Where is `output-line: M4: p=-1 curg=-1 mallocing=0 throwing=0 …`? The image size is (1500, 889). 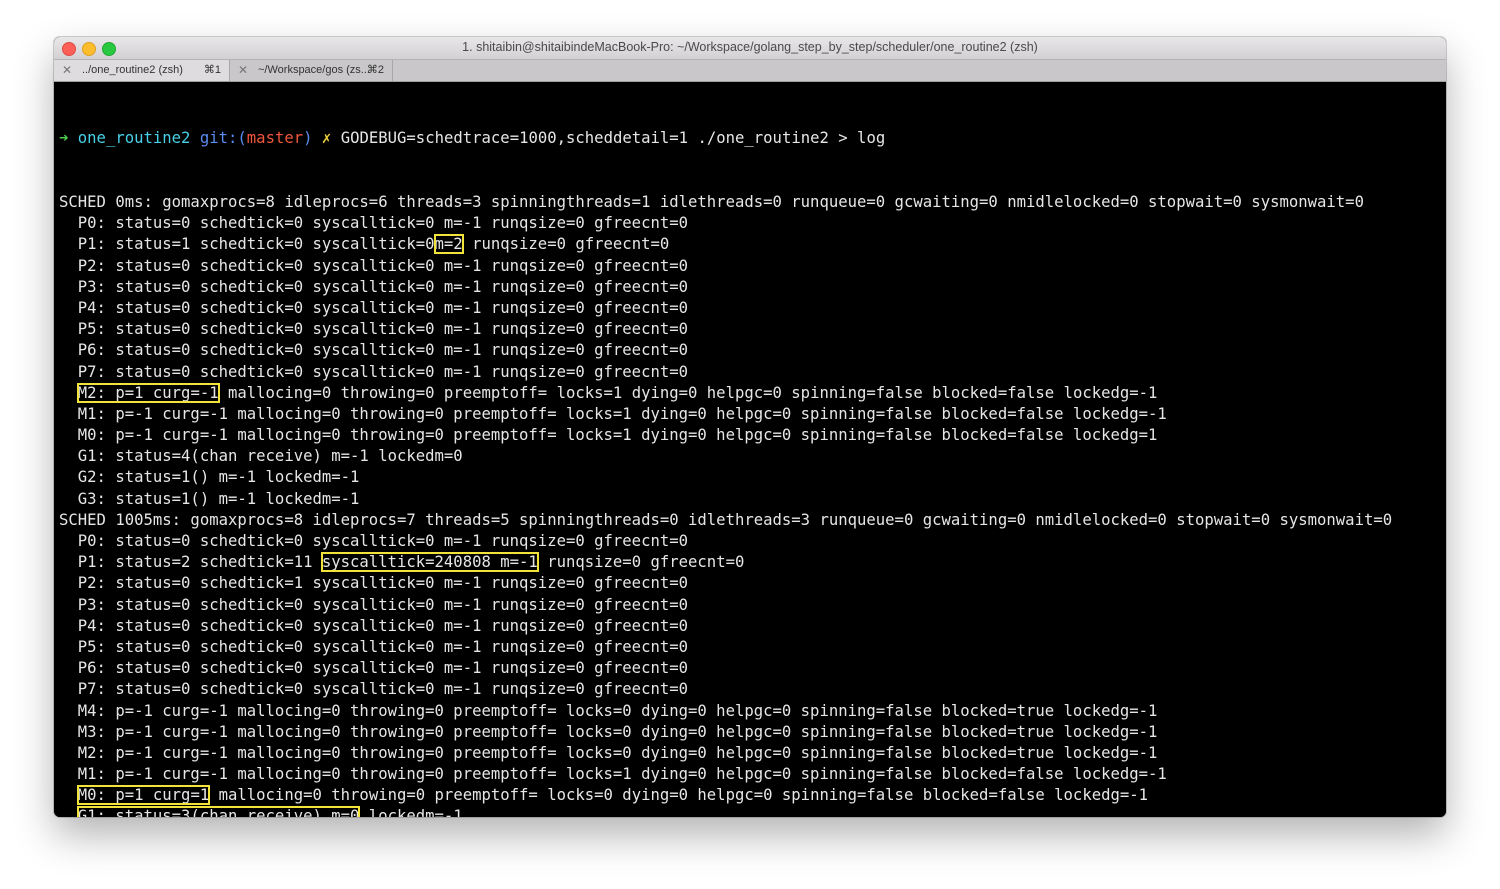 output-line: M4: p=-1 curg=-1 mallocing=0 throwing=0 … is located at coordinates (752, 711).